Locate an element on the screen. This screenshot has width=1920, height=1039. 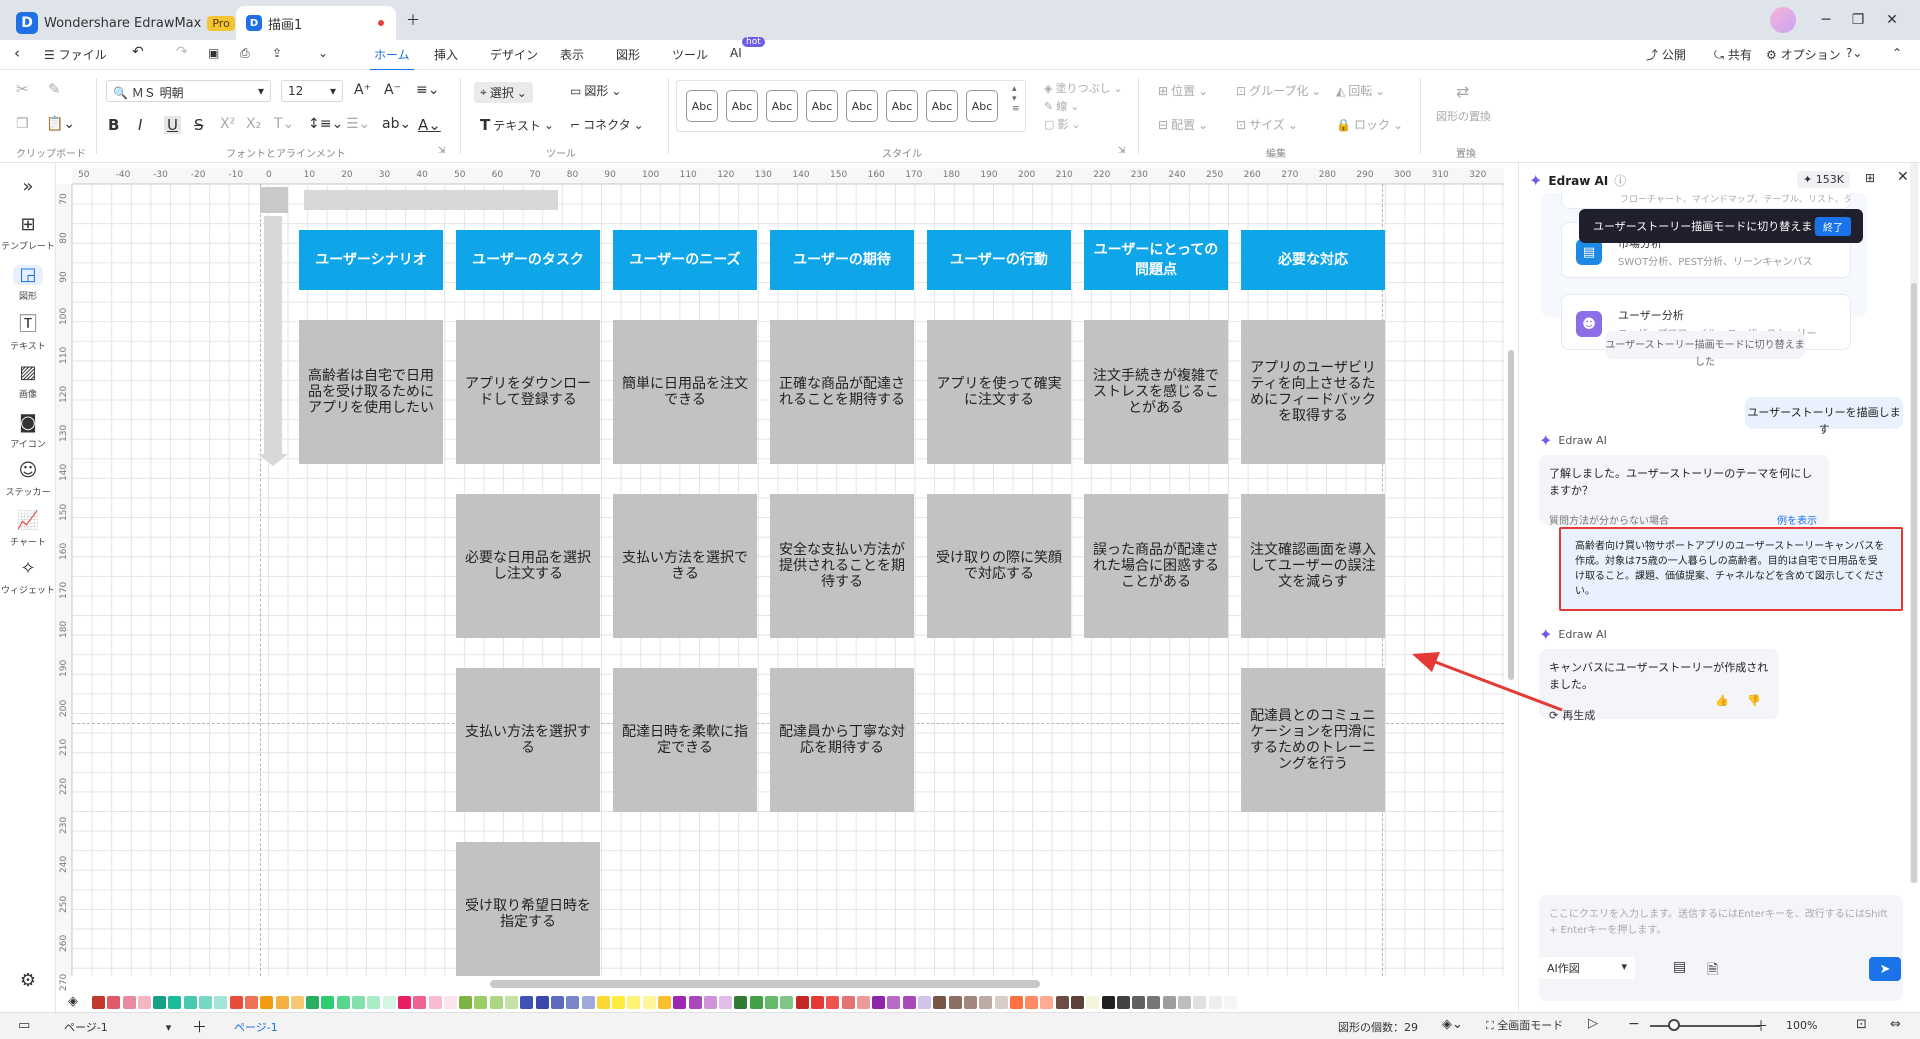
thumbs-down-icon: 👎 is located at coordinates (1754, 700).